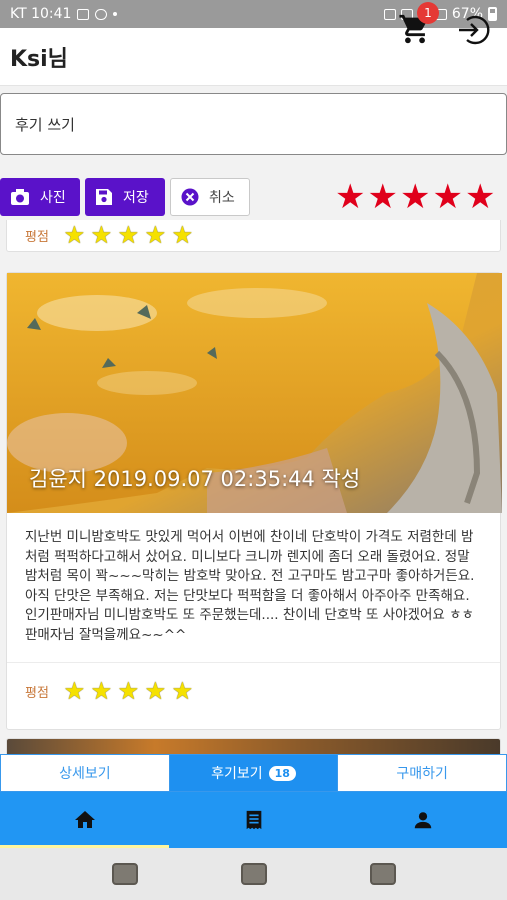 This screenshot has width=507, height=900. I want to click on cancel-button-label: 취소, so click(222, 198).